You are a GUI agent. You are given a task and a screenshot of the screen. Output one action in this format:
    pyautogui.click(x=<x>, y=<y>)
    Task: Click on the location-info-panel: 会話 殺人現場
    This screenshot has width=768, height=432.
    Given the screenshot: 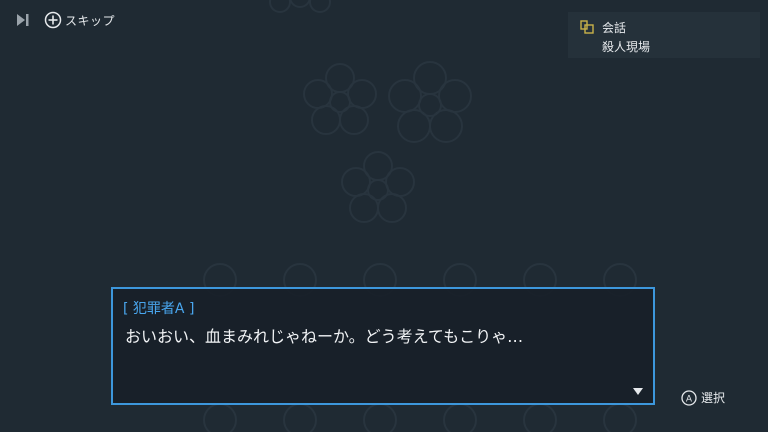 What is the action you would take?
    pyautogui.click(x=664, y=35)
    